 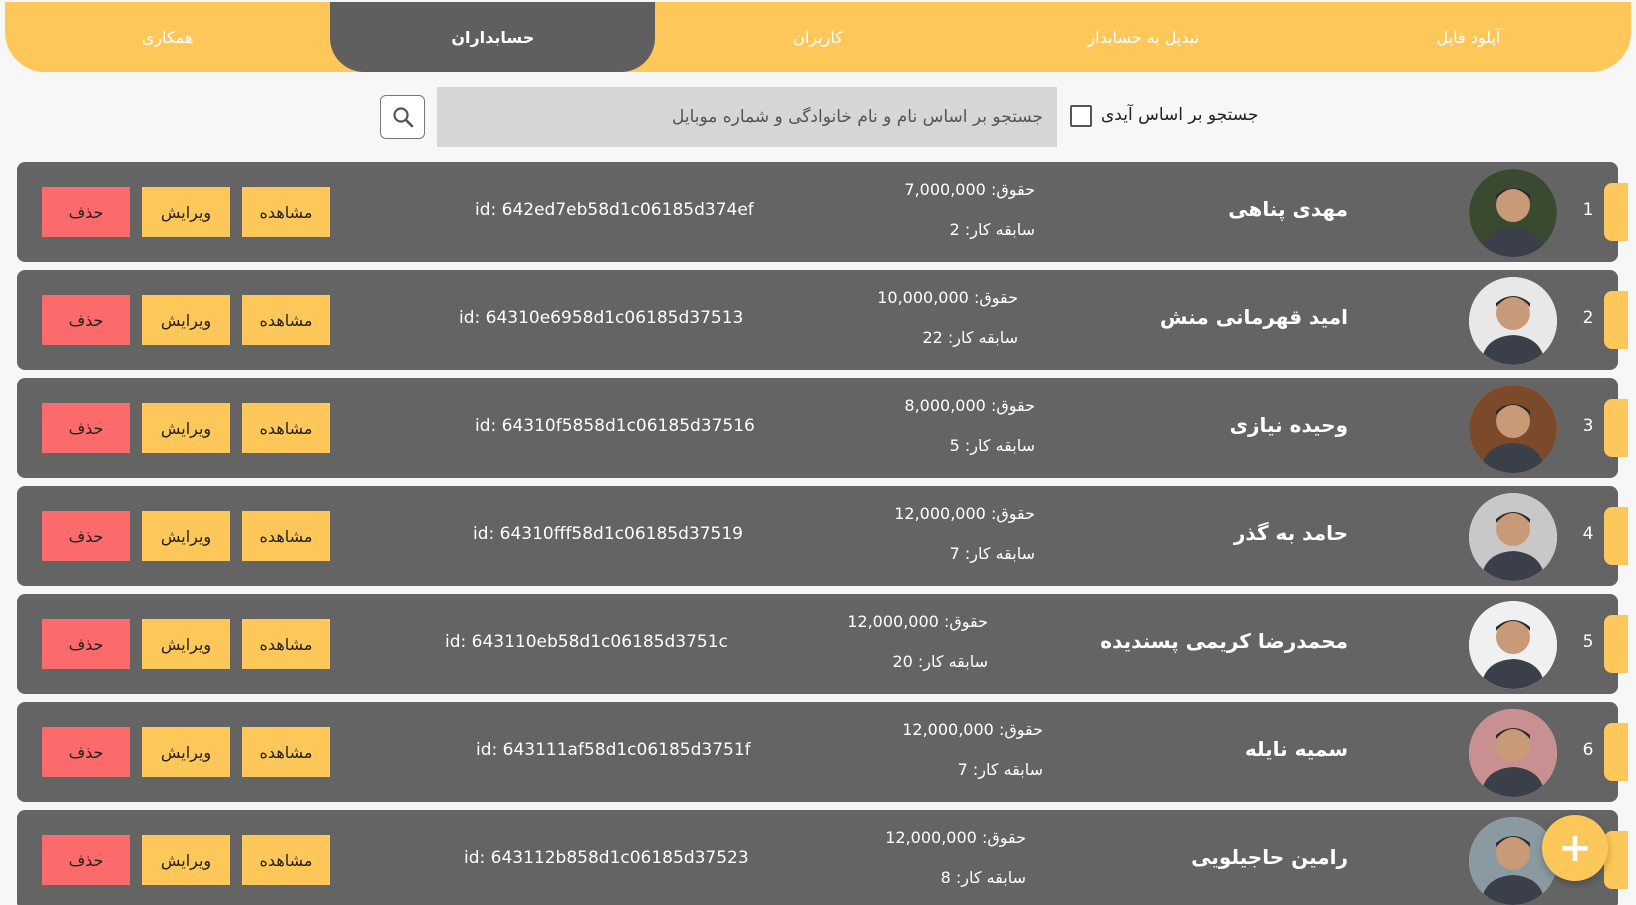 I want to click on experience-line: سابقه کار: 7, so click(x=992, y=553).